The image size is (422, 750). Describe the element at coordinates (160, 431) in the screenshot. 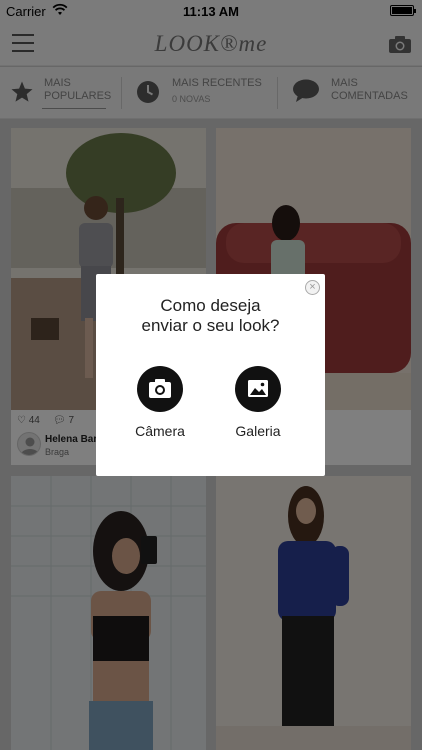

I see `camera-option-label: Câmera` at that location.